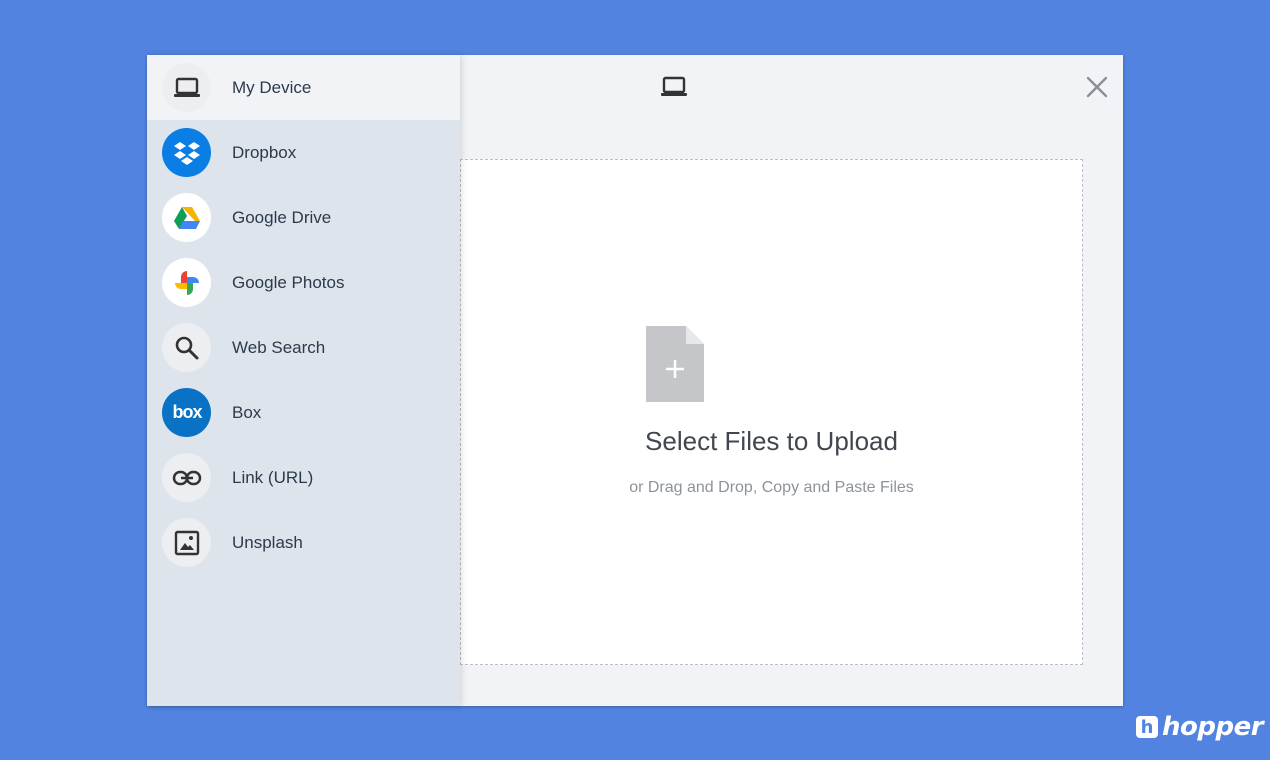 This screenshot has width=1270, height=760. I want to click on hopper-logo-icon: h, so click(1147, 727).